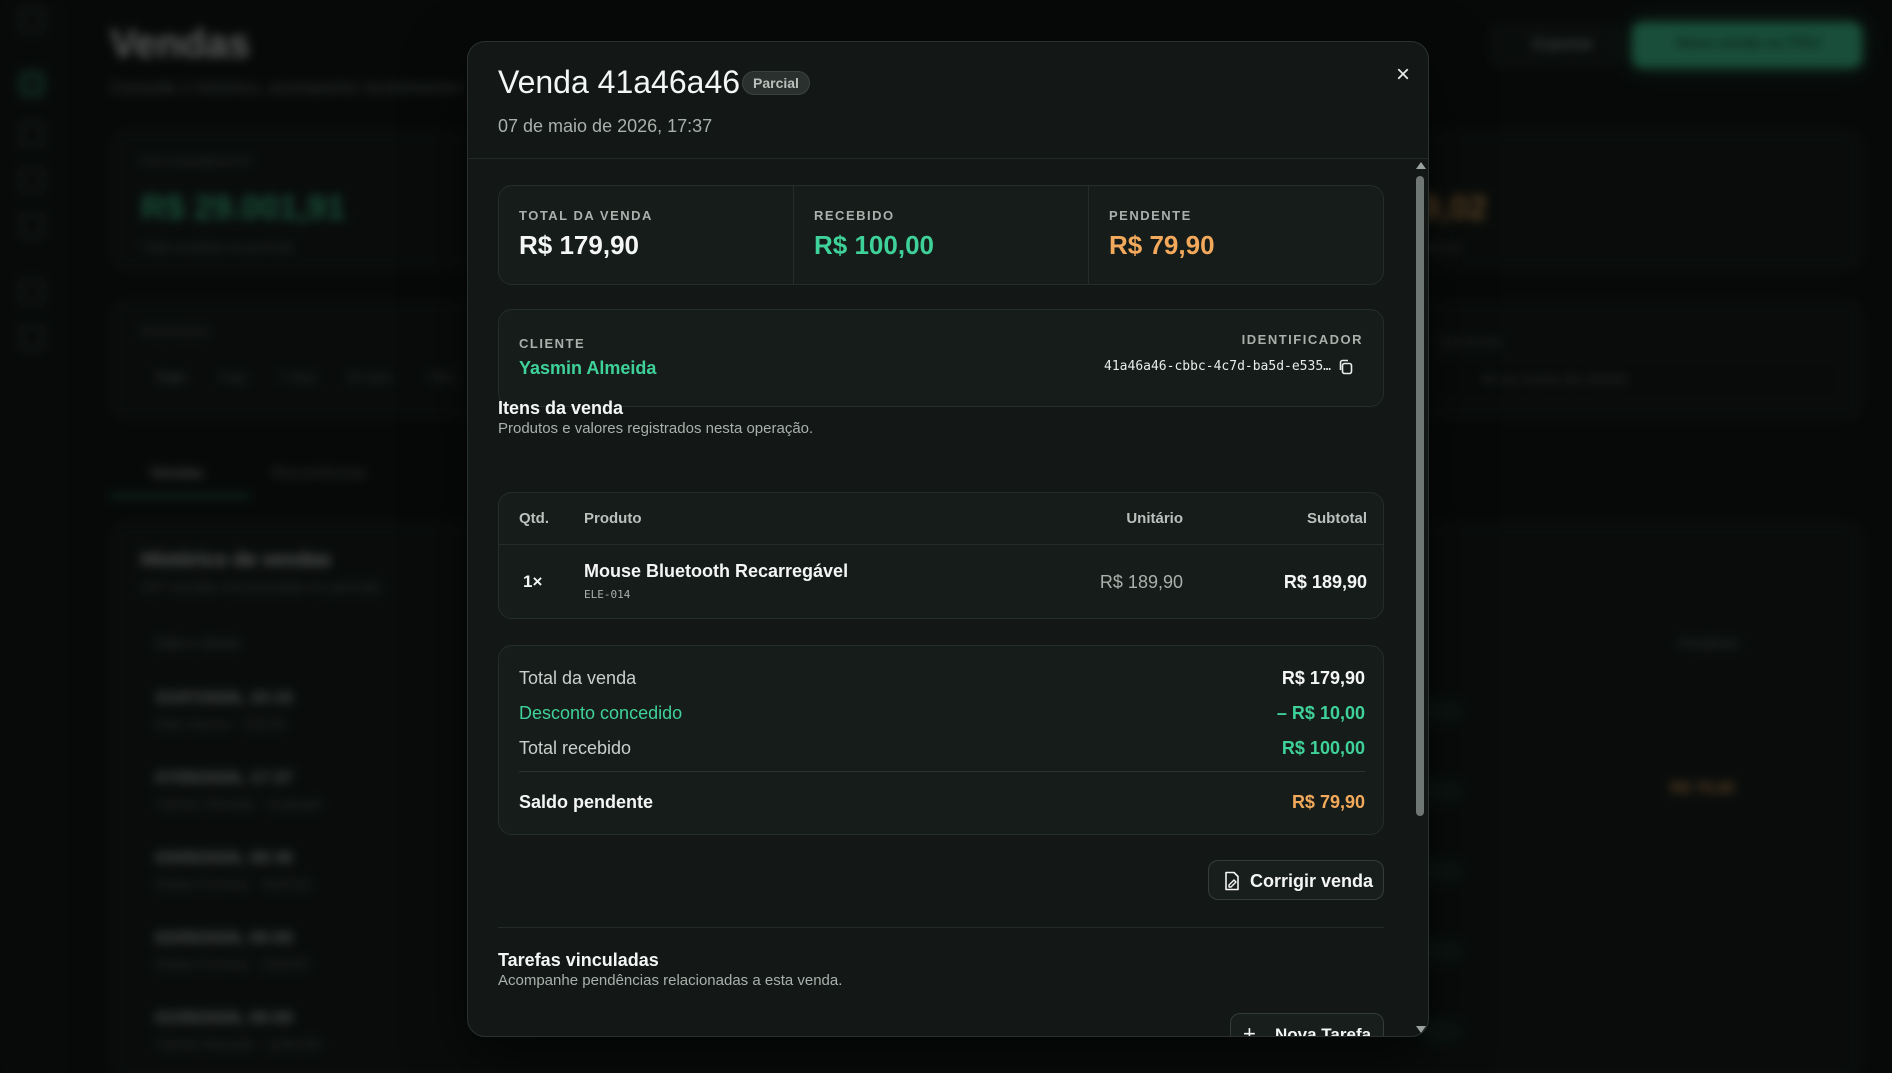  Describe the element at coordinates (942, 750) in the screenshot. I see `received-row: Total recebido R$ 100,00` at that location.